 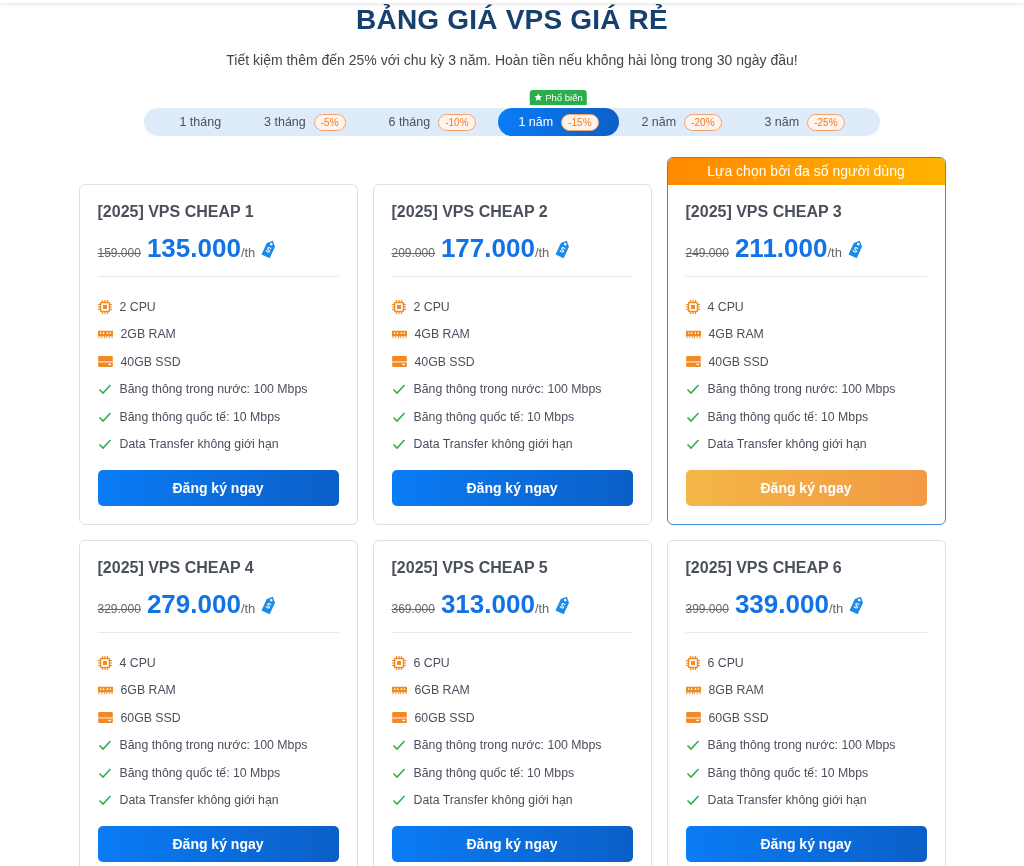 I want to click on tab-label: 1 năm, so click(x=536, y=122).